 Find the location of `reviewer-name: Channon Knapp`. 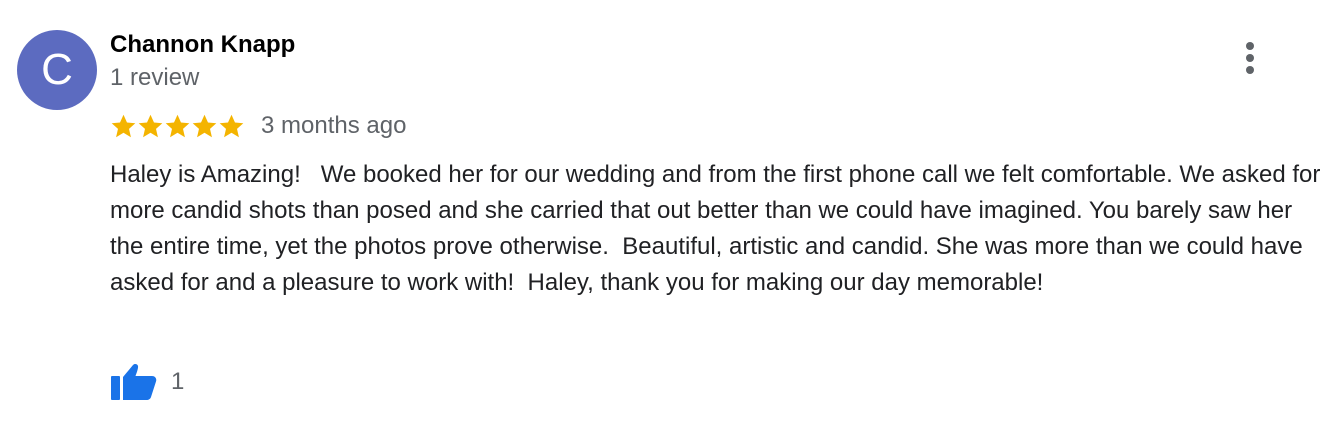

reviewer-name: Channon Knapp is located at coordinates (202, 45).